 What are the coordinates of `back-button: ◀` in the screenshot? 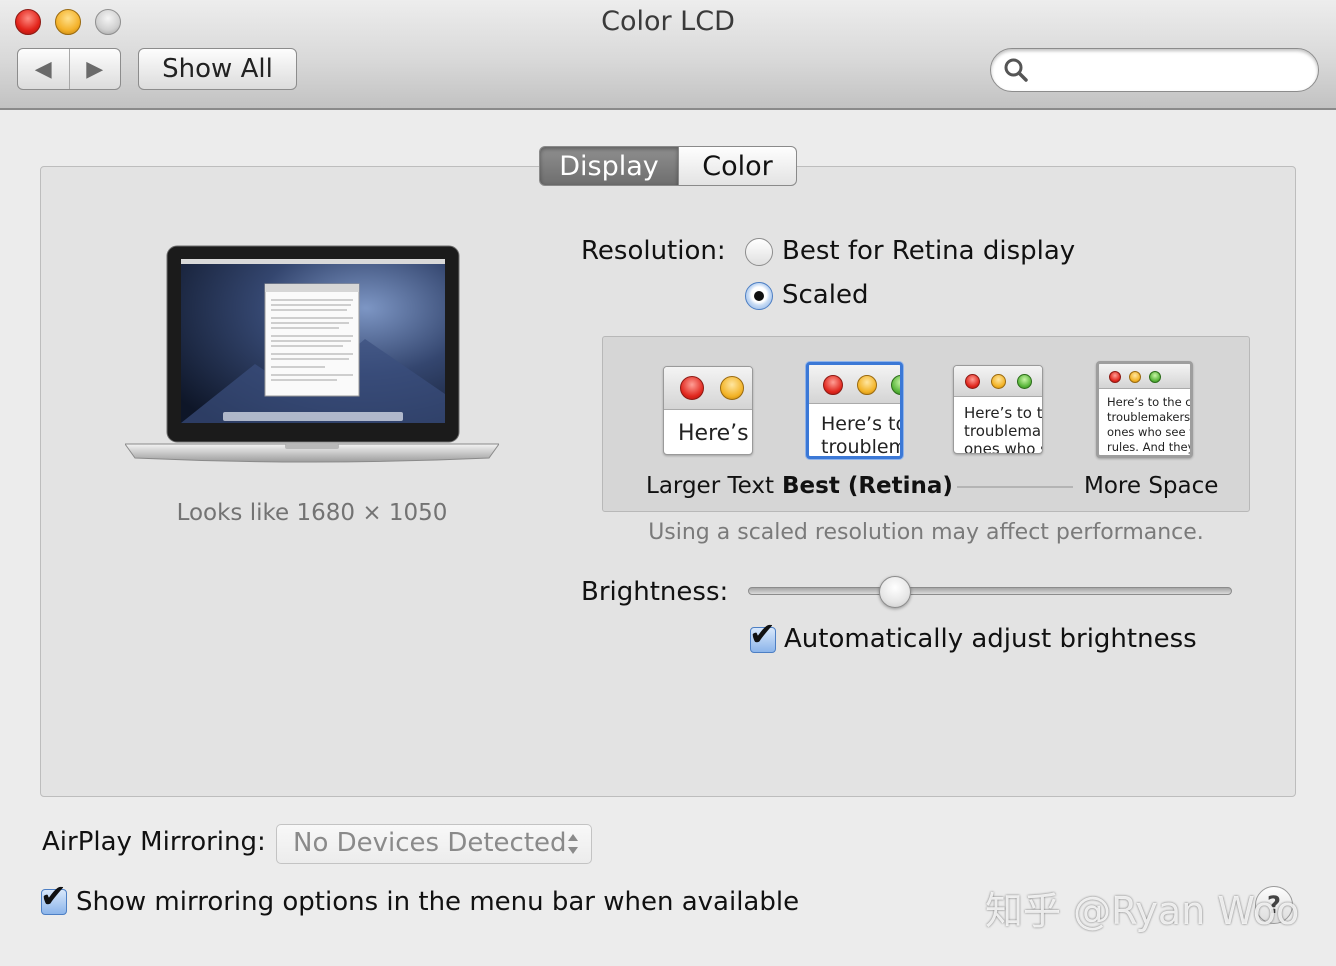 It's located at (44, 69).